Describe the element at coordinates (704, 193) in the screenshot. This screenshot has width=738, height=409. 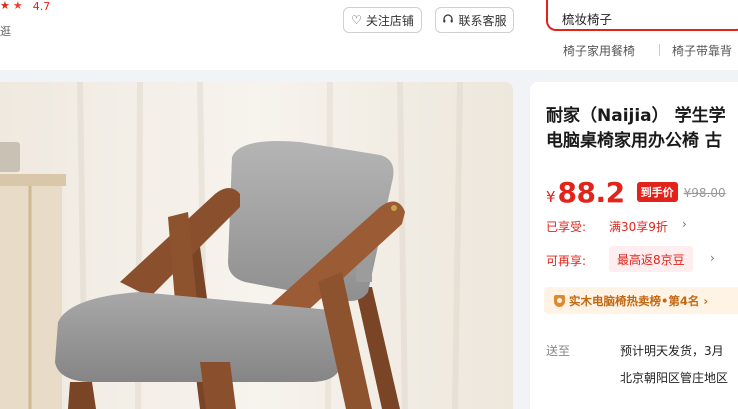
I see `original-price: ¥98.00` at that location.